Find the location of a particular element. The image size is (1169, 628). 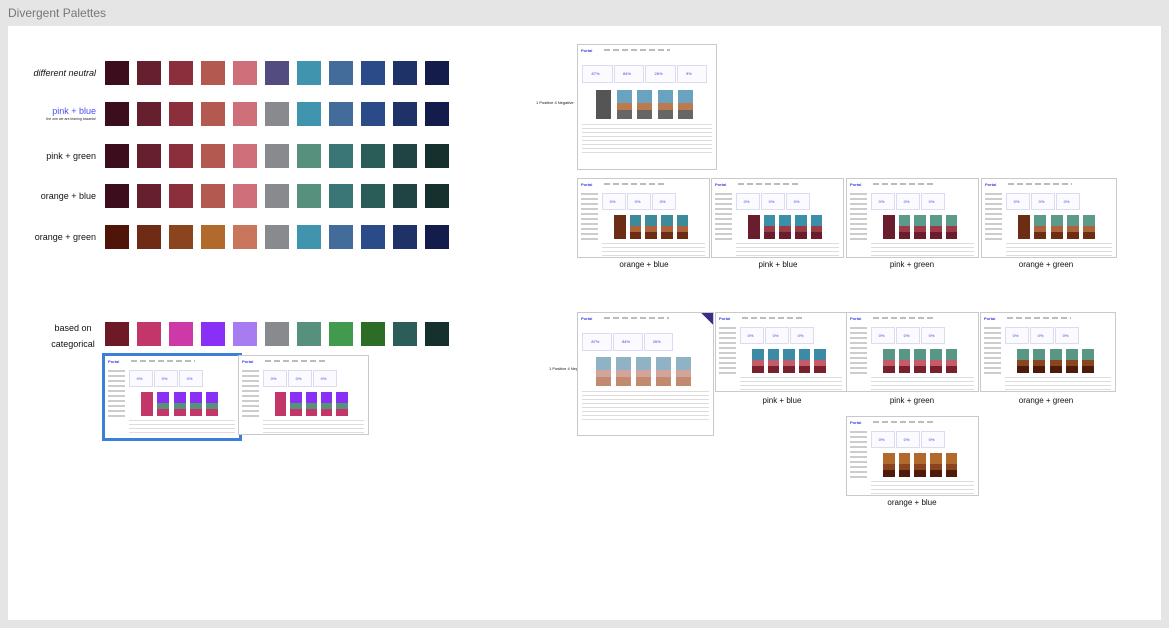

thumb-categorical: Portal 0% 0% 0% is located at coordinates (303, 395).